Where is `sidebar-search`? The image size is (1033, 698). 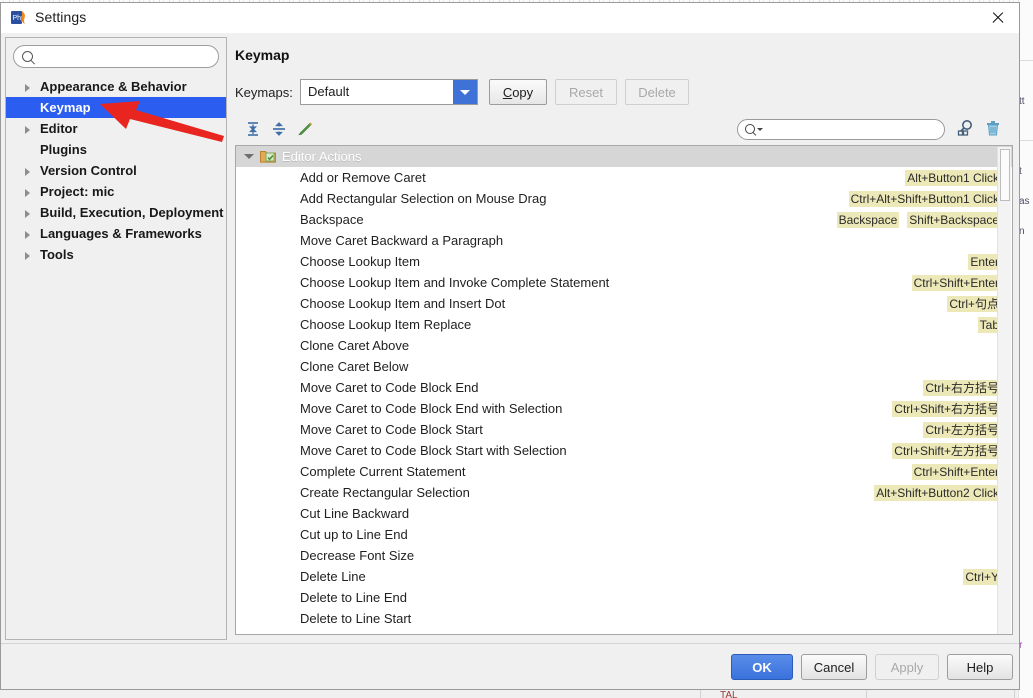 sidebar-search is located at coordinates (116, 56).